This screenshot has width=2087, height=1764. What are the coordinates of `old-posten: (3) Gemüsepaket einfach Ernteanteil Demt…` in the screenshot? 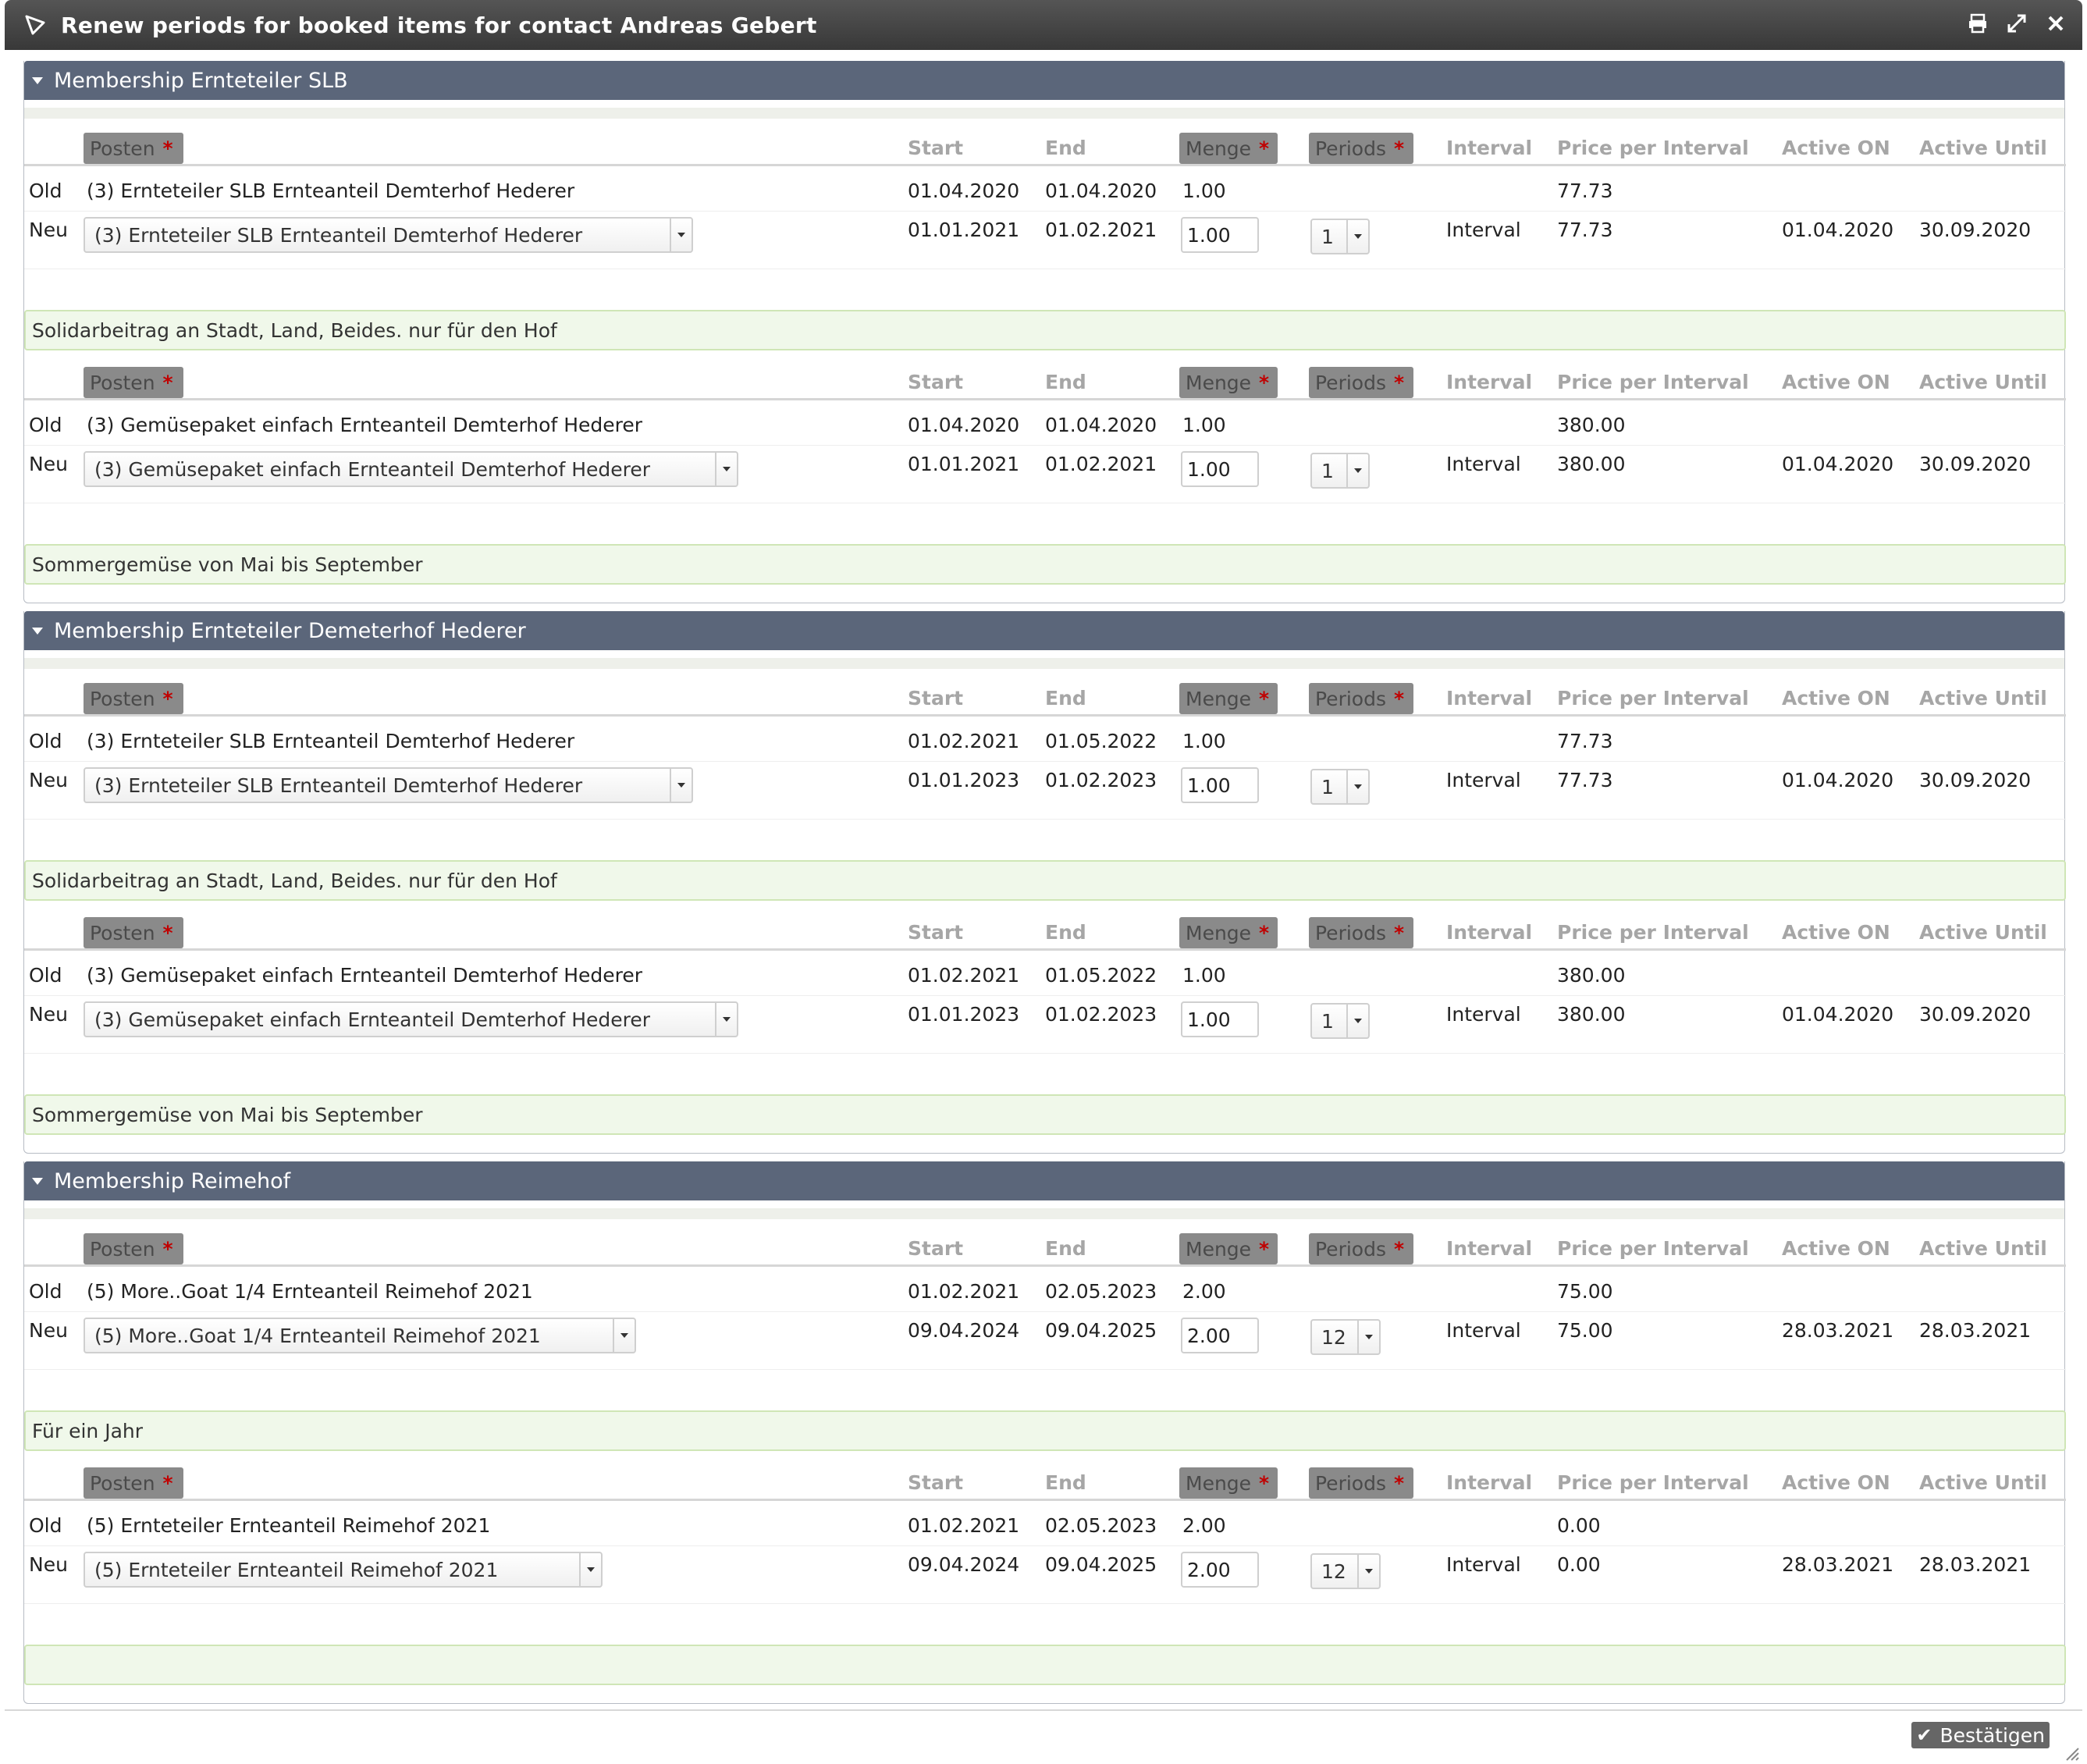 It's located at (365, 425).